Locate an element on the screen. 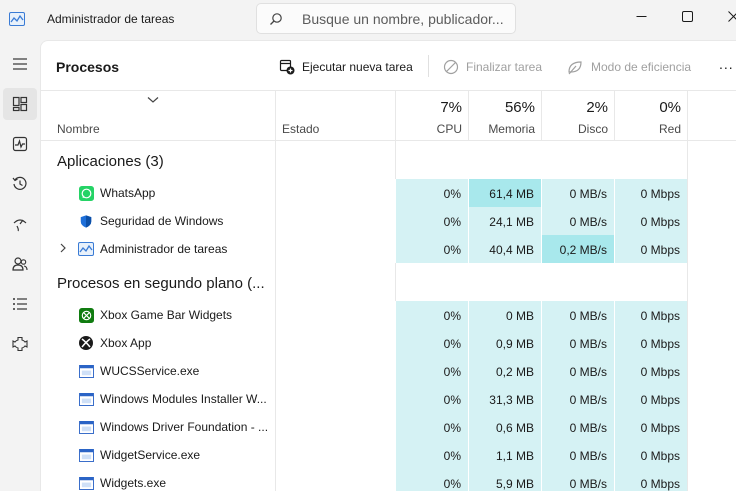 This screenshot has width=736, height=491. column-status: Estado is located at coordinates (335, 116).